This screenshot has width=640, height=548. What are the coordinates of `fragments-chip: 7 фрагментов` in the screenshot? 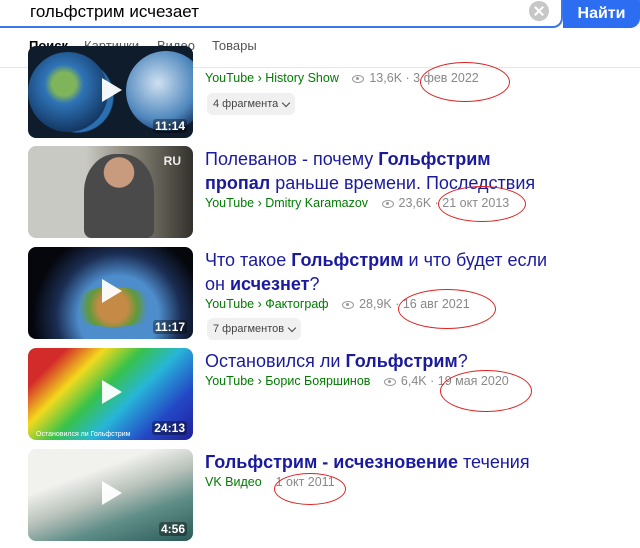 It's located at (254, 329).